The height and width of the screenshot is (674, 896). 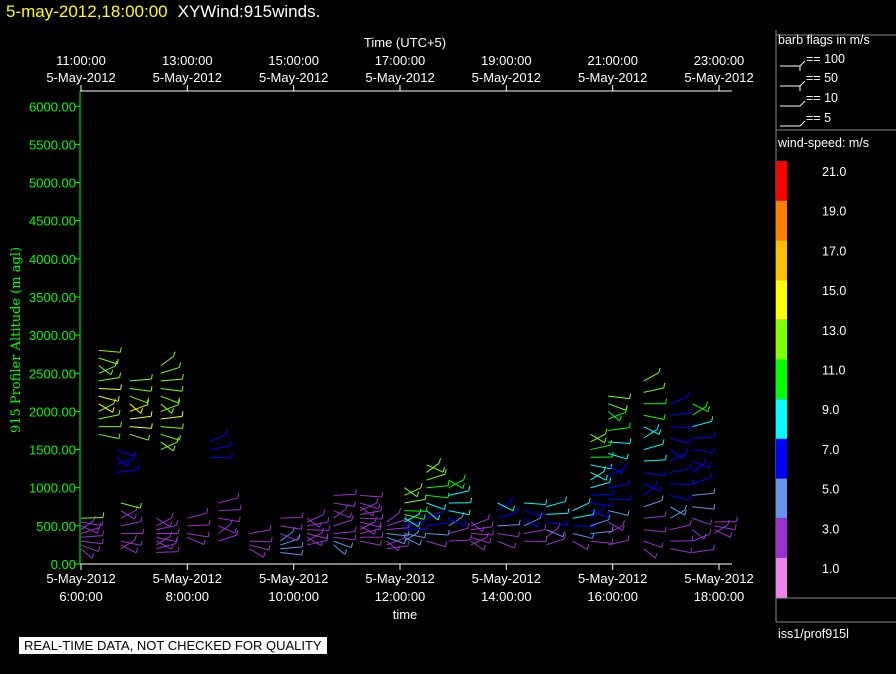 What do you see at coordinates (293, 60) in the screenshot?
I see `x2-tick-time-label: 15:00:00` at bounding box center [293, 60].